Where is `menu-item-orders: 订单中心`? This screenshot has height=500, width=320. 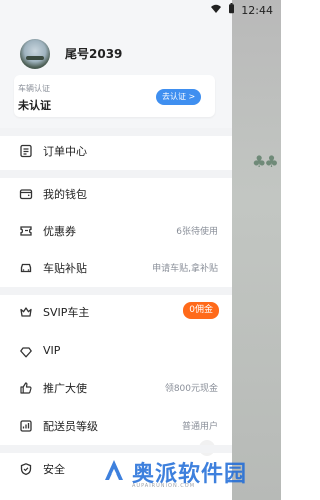
menu-item-orders: 订单中心 is located at coordinates (116, 150).